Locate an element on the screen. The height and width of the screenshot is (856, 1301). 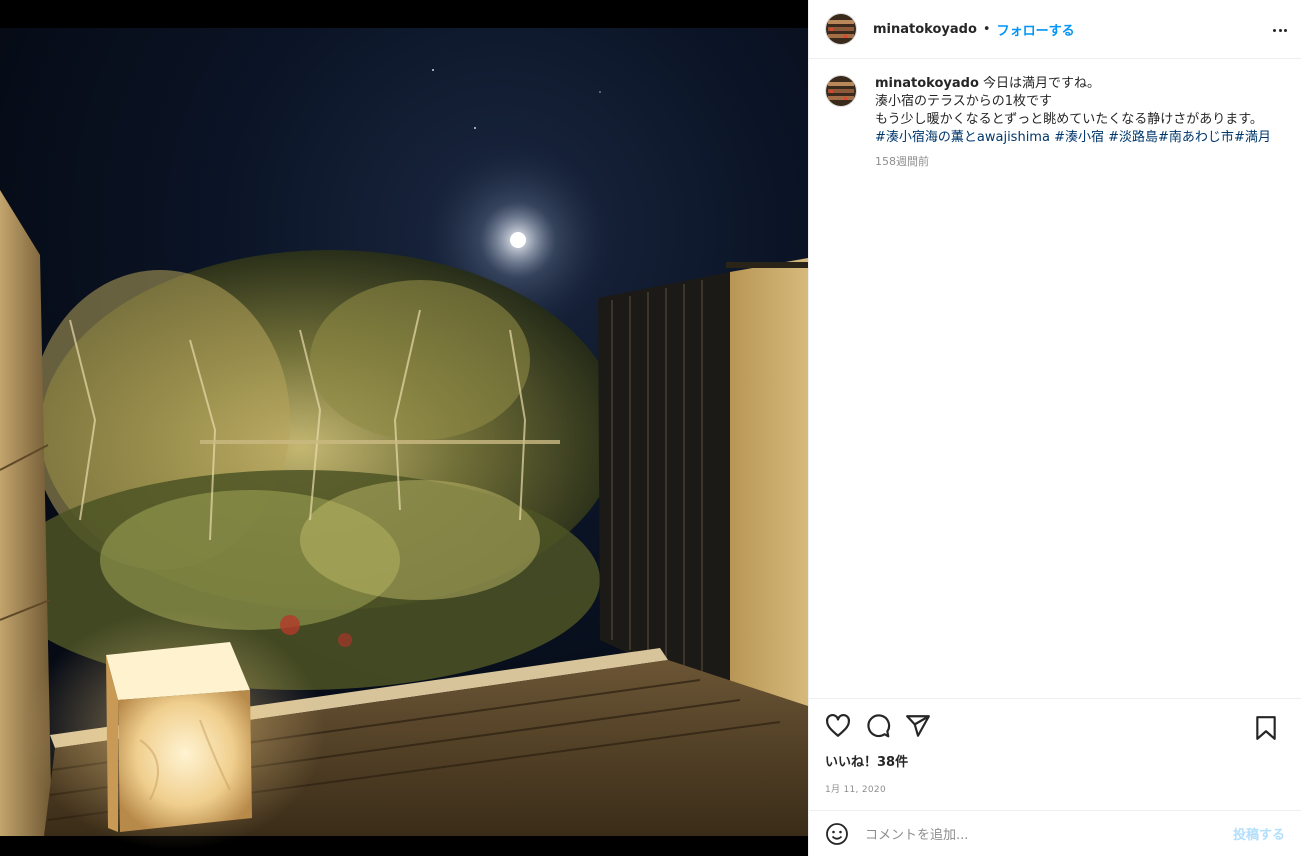
emoji-icon is located at coordinates (837, 834).